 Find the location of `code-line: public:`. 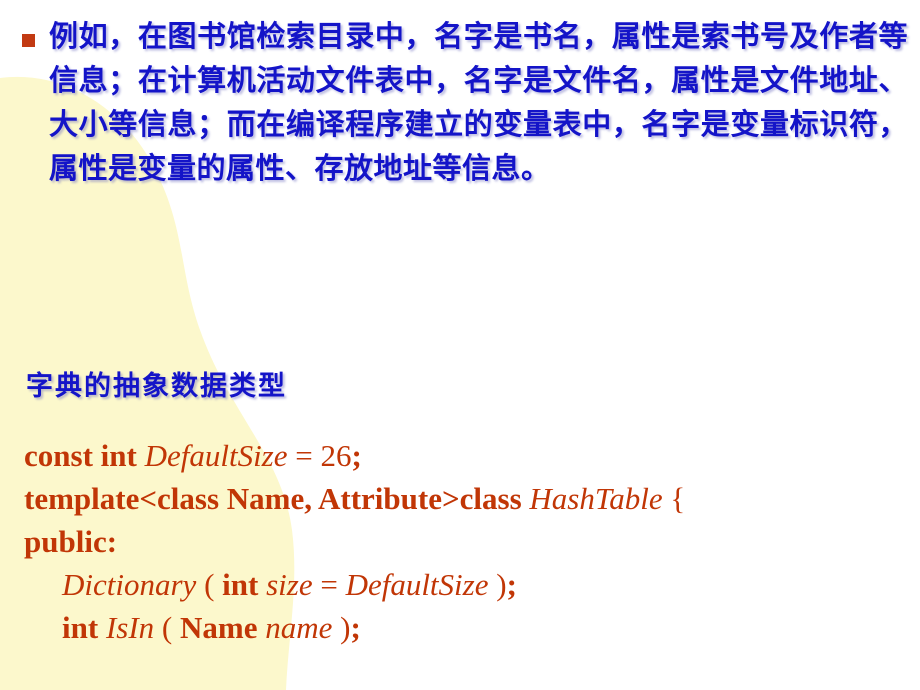

code-line: public: is located at coordinates (472, 541).